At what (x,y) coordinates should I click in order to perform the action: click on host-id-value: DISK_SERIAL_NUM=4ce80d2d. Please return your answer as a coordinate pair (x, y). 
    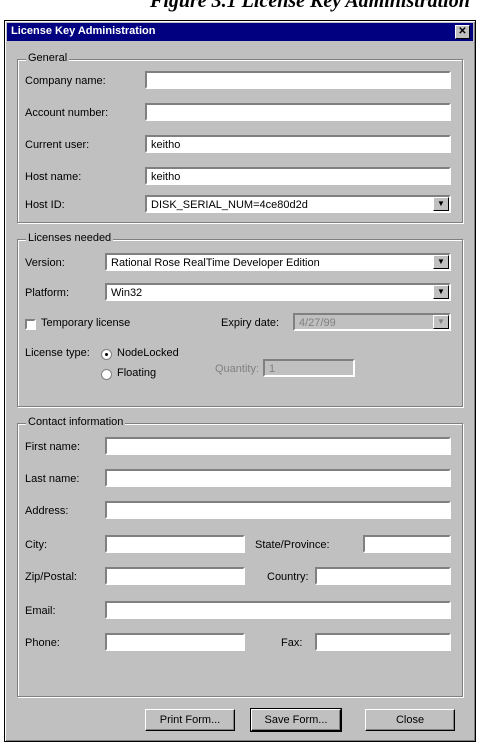
    Looking at the image, I should click on (229, 205).